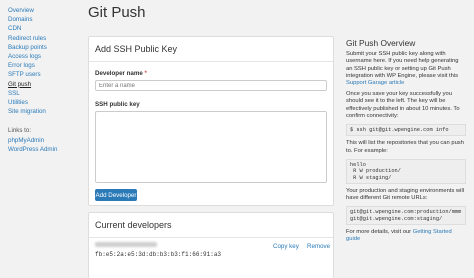 This screenshot has width=474, height=278. What do you see at coordinates (48, 10) in the screenshot?
I see `sidebar-item-overview: Overview` at bounding box center [48, 10].